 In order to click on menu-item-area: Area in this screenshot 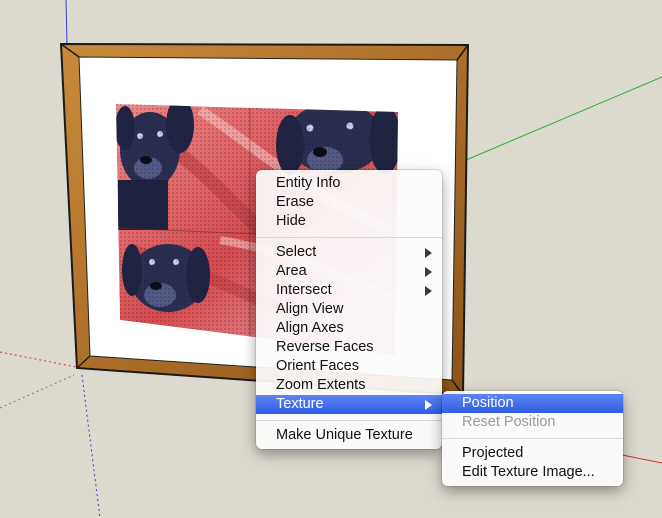, I will do `click(349, 271)`.